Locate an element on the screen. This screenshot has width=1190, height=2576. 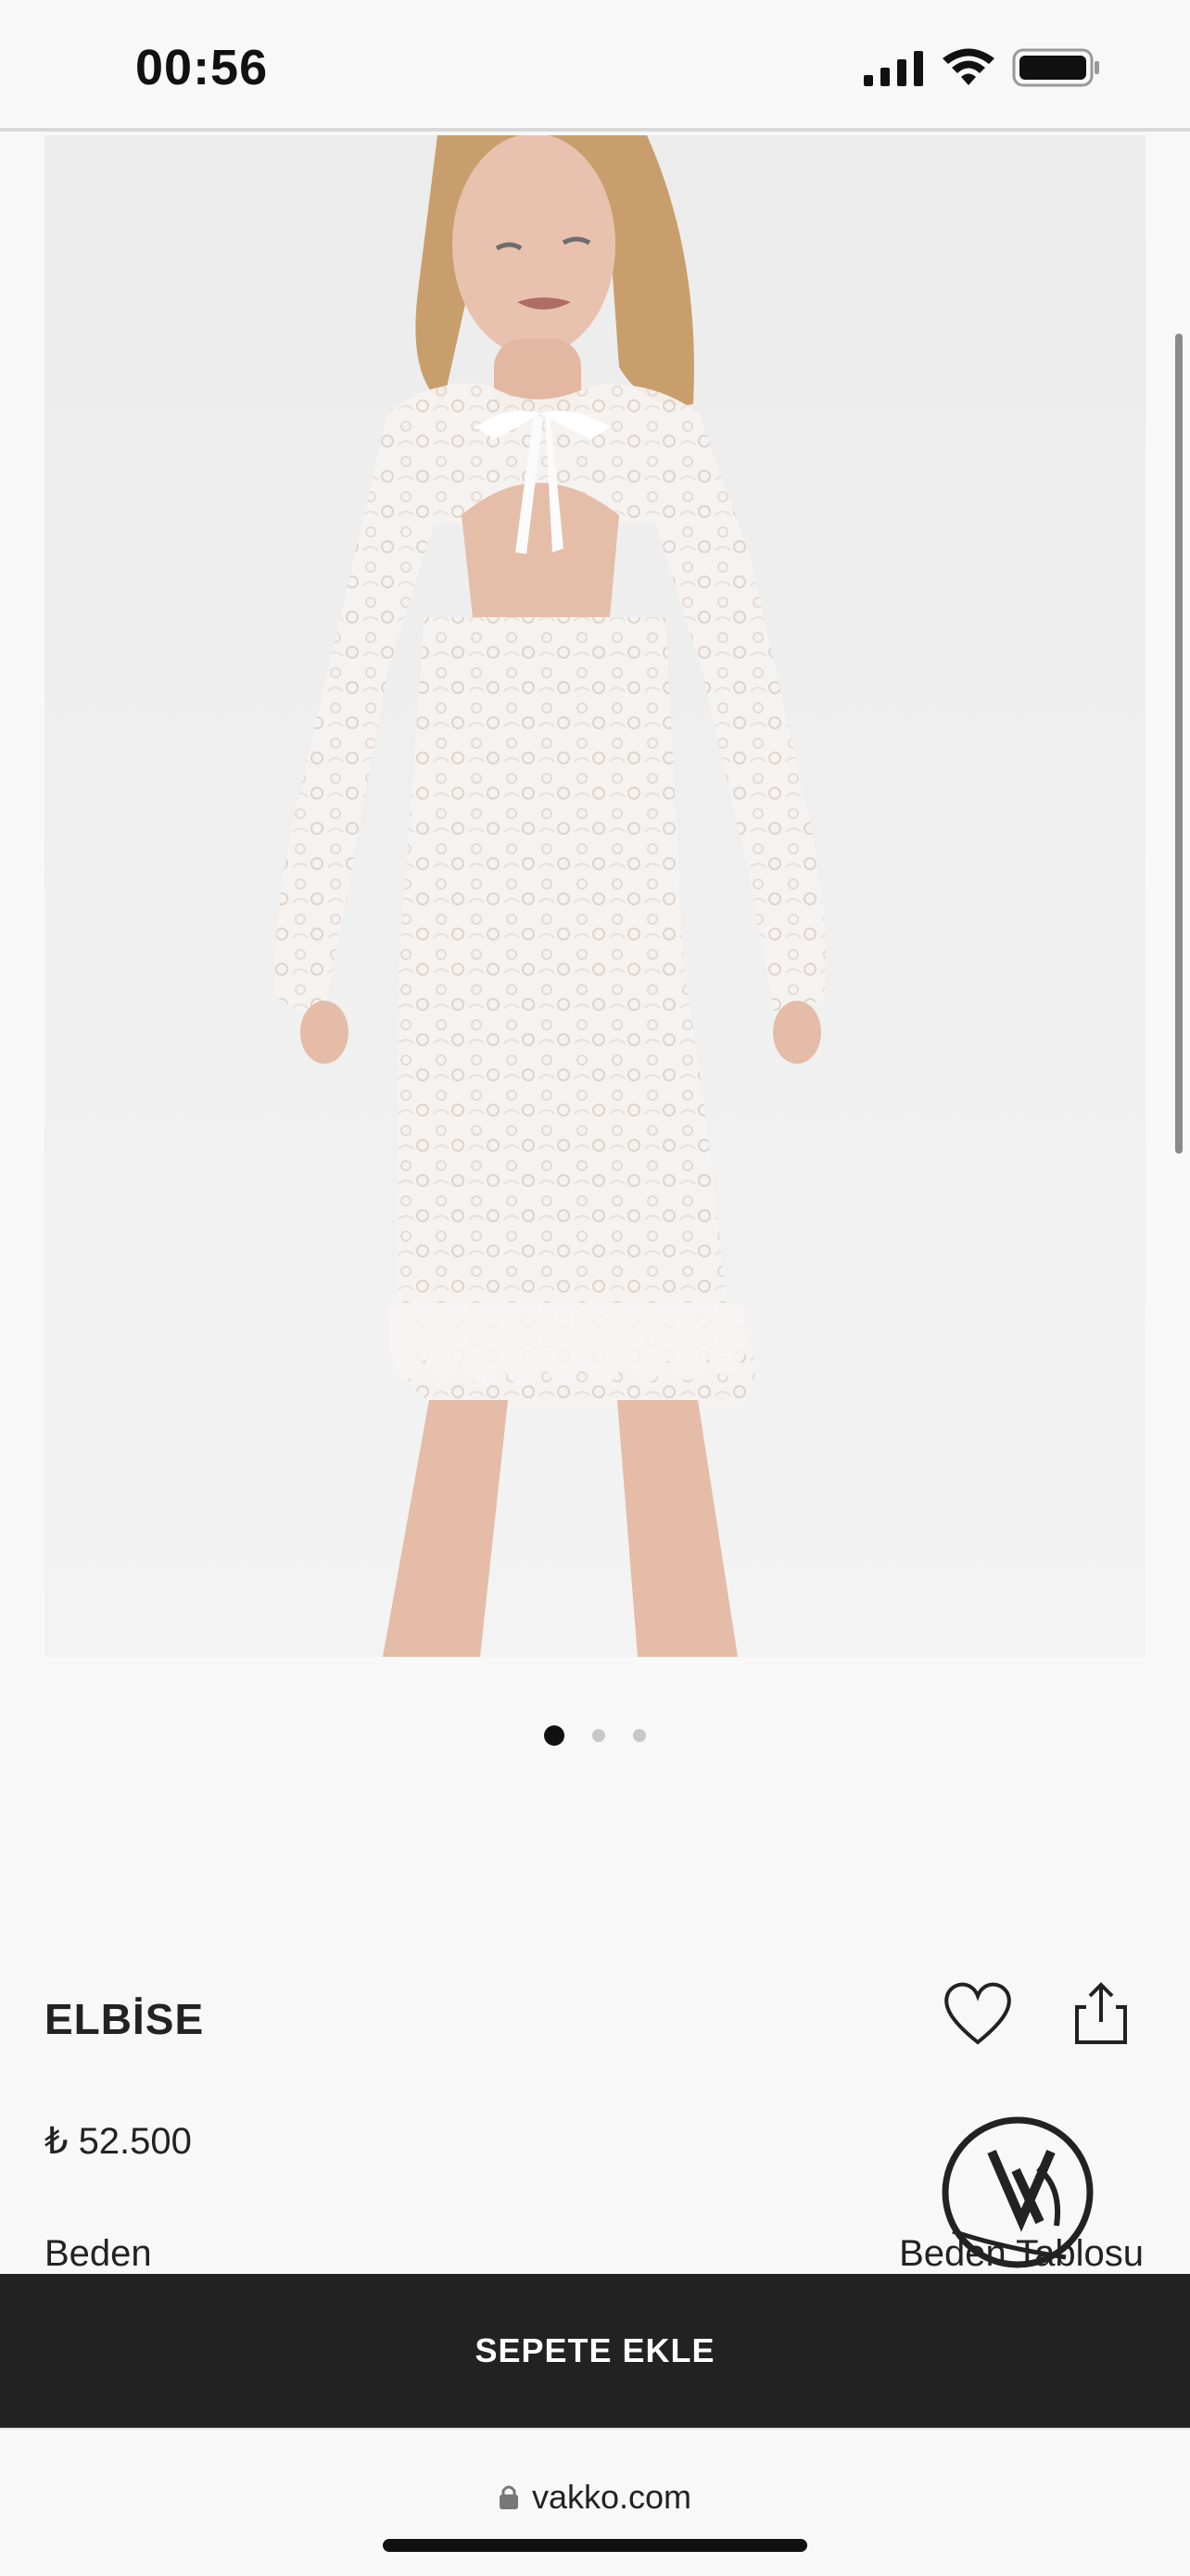
share-icon is located at coordinates (1101, 2014).